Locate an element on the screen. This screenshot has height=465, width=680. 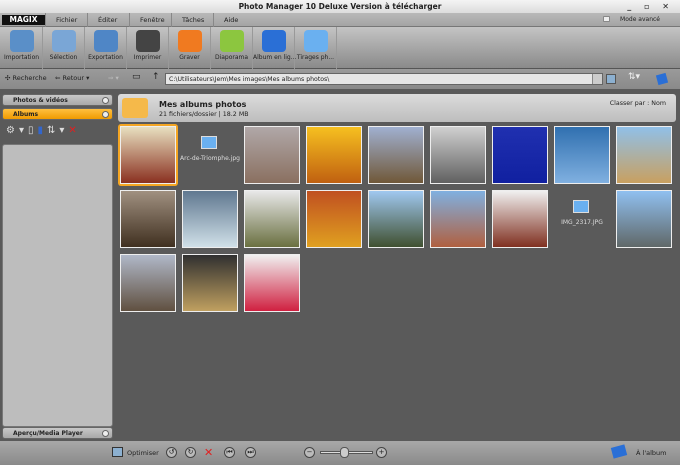
menu-fenetre: Fenêtre is located at coordinates (150, 20).